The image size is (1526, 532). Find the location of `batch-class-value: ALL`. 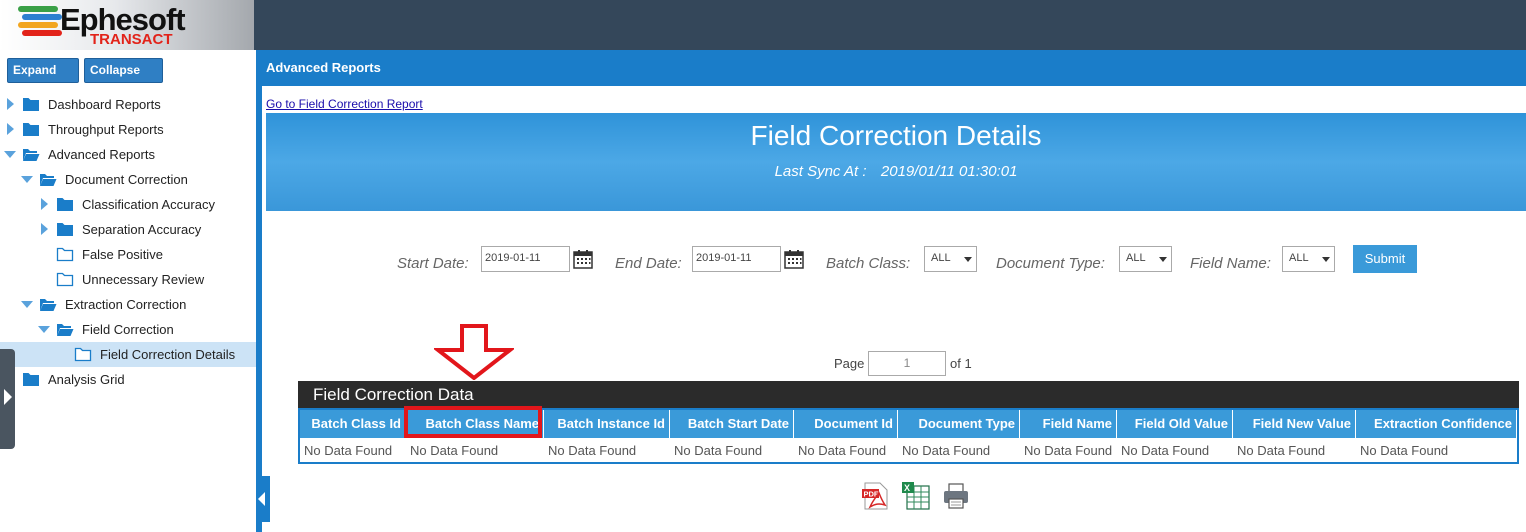

batch-class-value: ALL is located at coordinates (941, 258).